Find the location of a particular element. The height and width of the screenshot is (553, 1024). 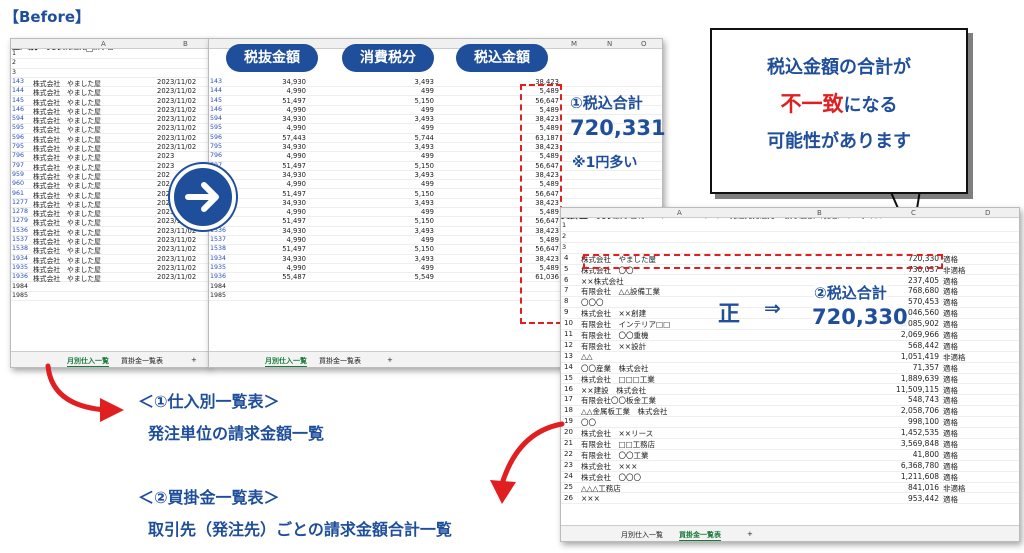

row-number: 1537 is located at coordinates (218, 239).